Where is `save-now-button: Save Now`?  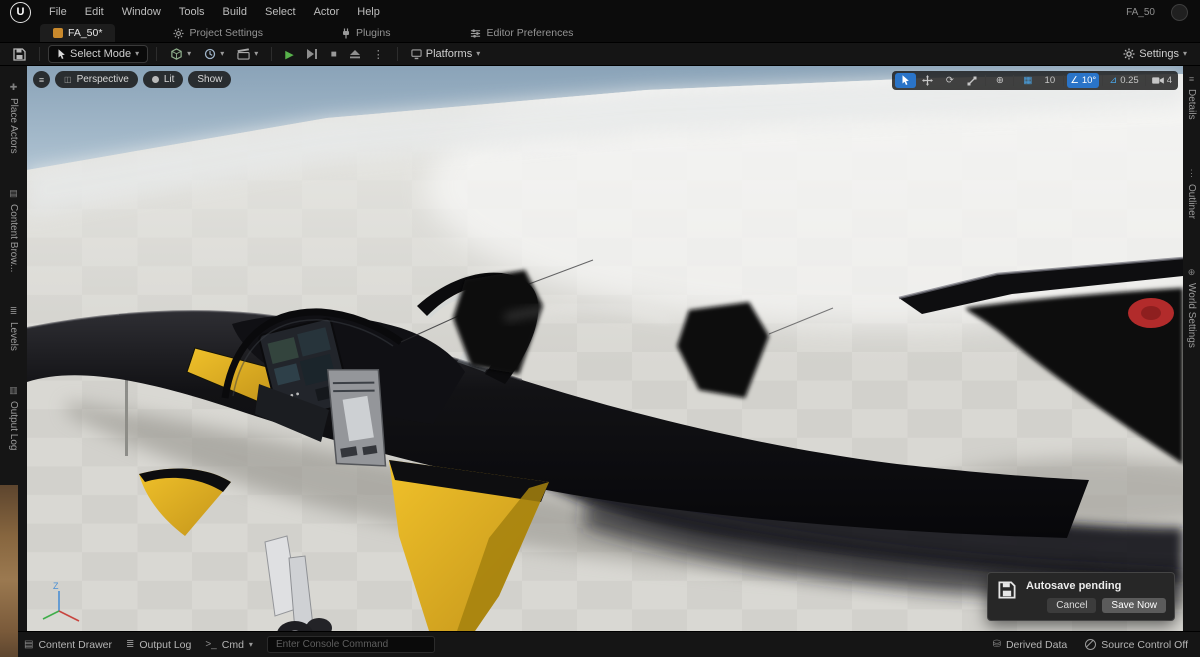 save-now-button: Save Now is located at coordinates (1134, 605).